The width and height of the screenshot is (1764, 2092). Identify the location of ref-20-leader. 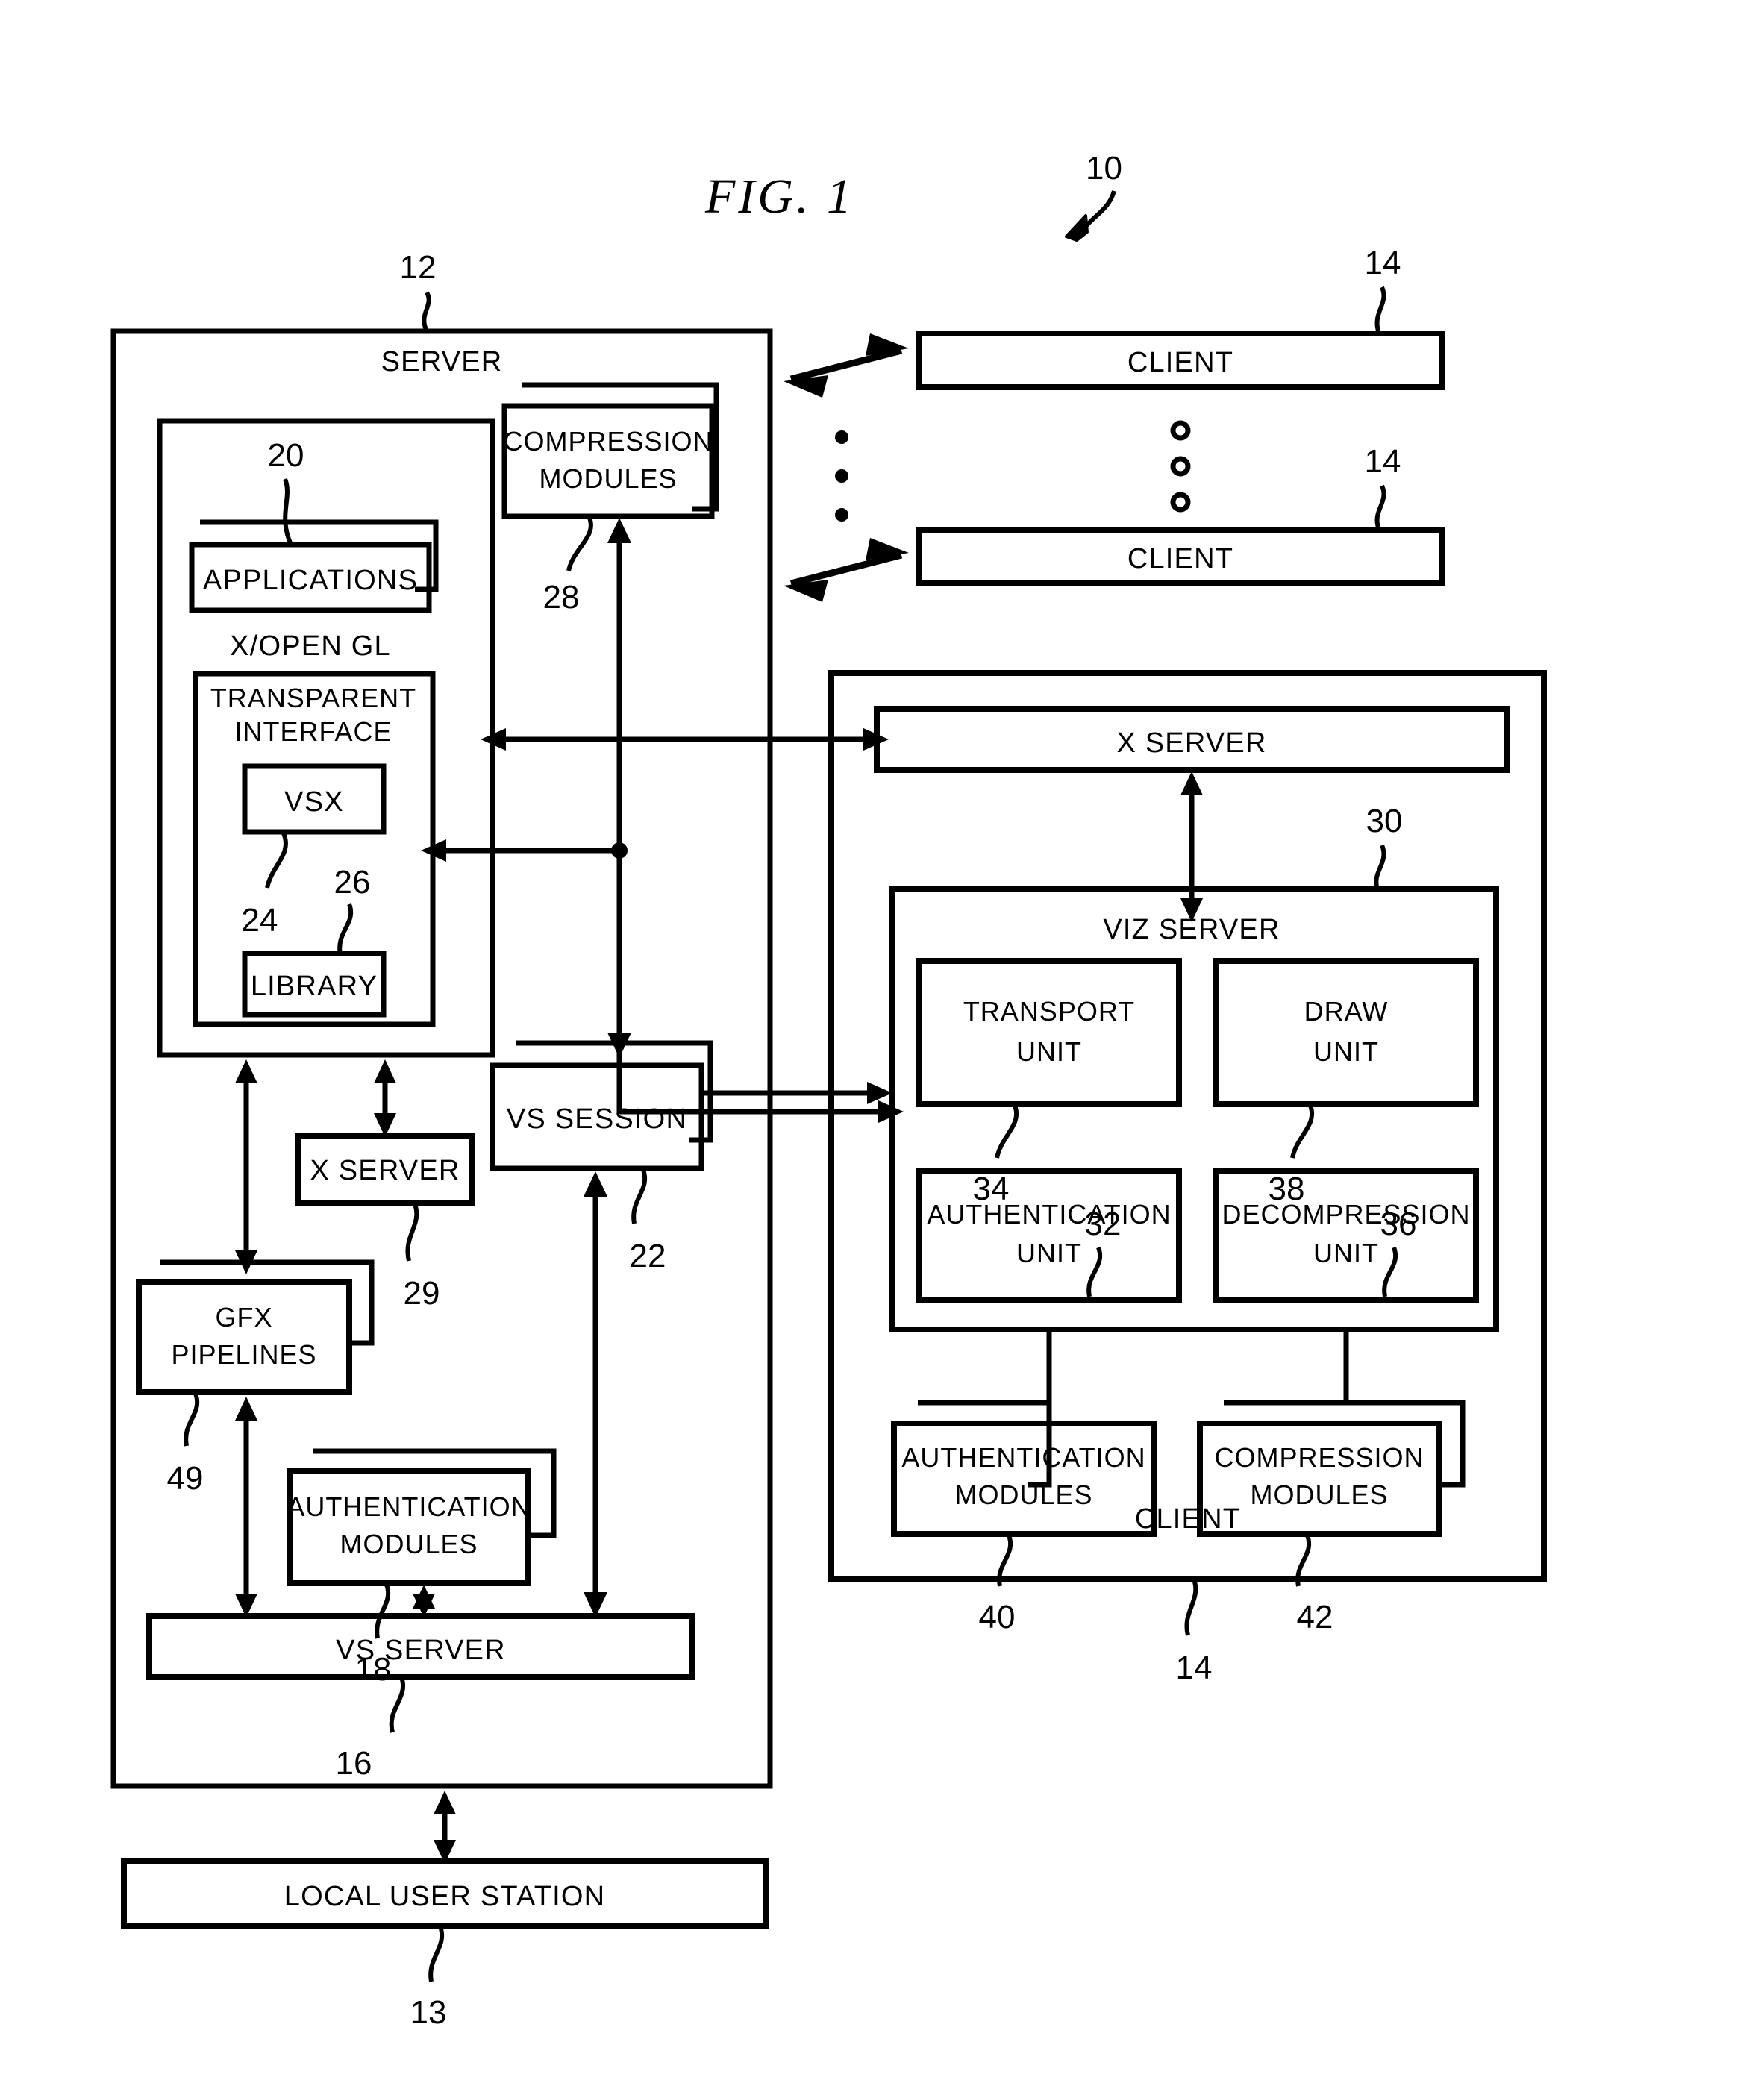
(288, 511).